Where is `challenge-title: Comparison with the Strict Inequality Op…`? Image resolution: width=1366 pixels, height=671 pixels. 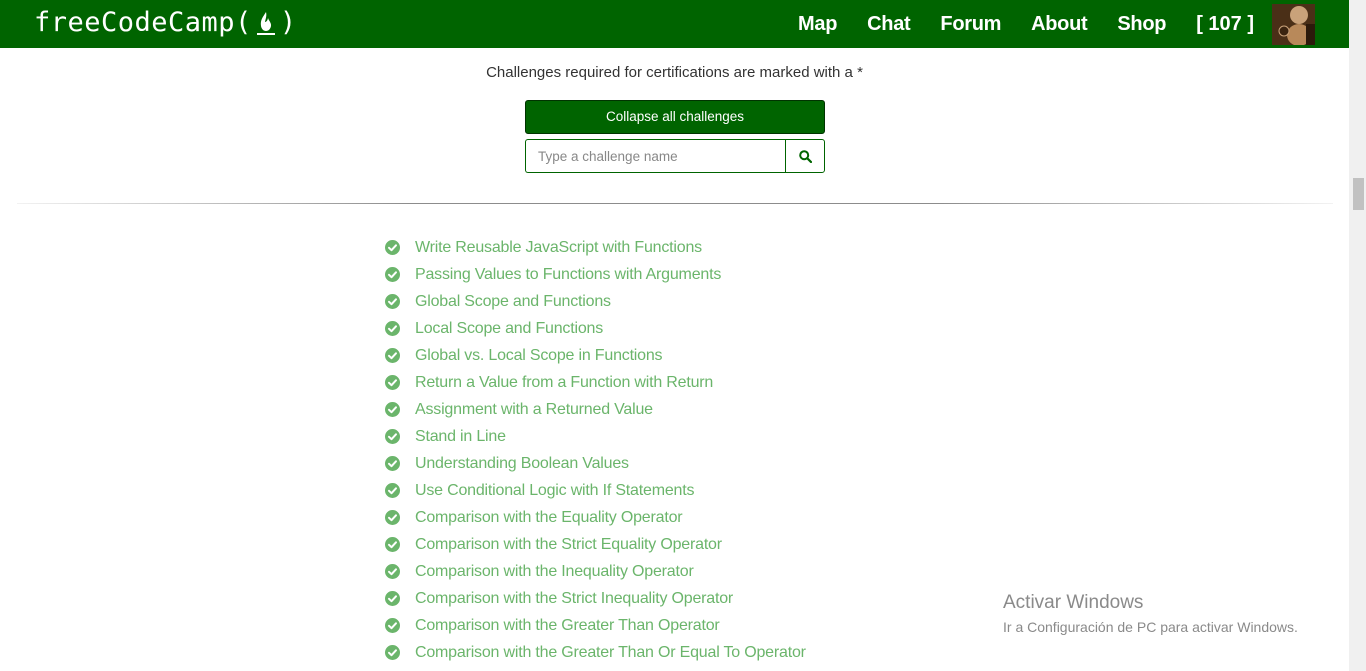
challenge-title: Comparison with the Strict Inequality Op… is located at coordinates (574, 599).